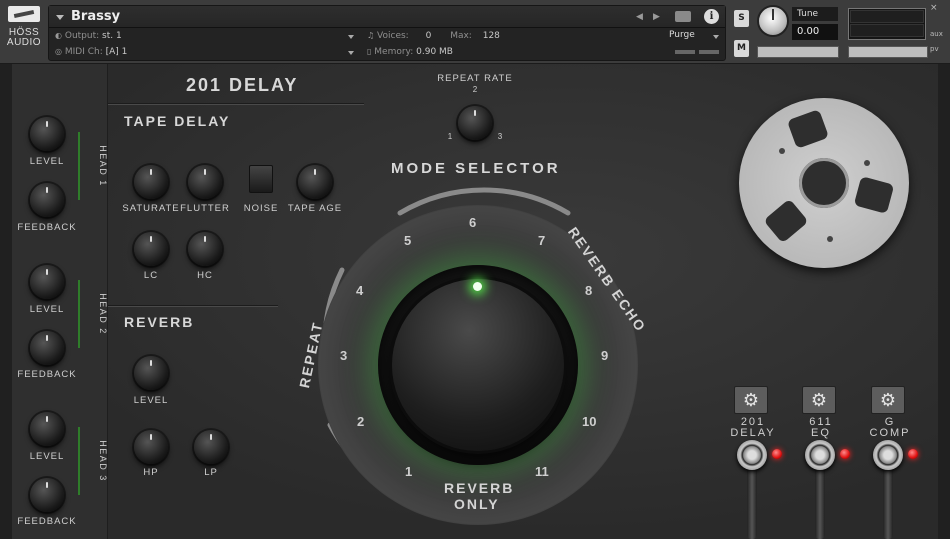  Describe the element at coordinates (476, 168) in the screenshot. I see `mode-selector-title: MODE SELECTOR` at that location.